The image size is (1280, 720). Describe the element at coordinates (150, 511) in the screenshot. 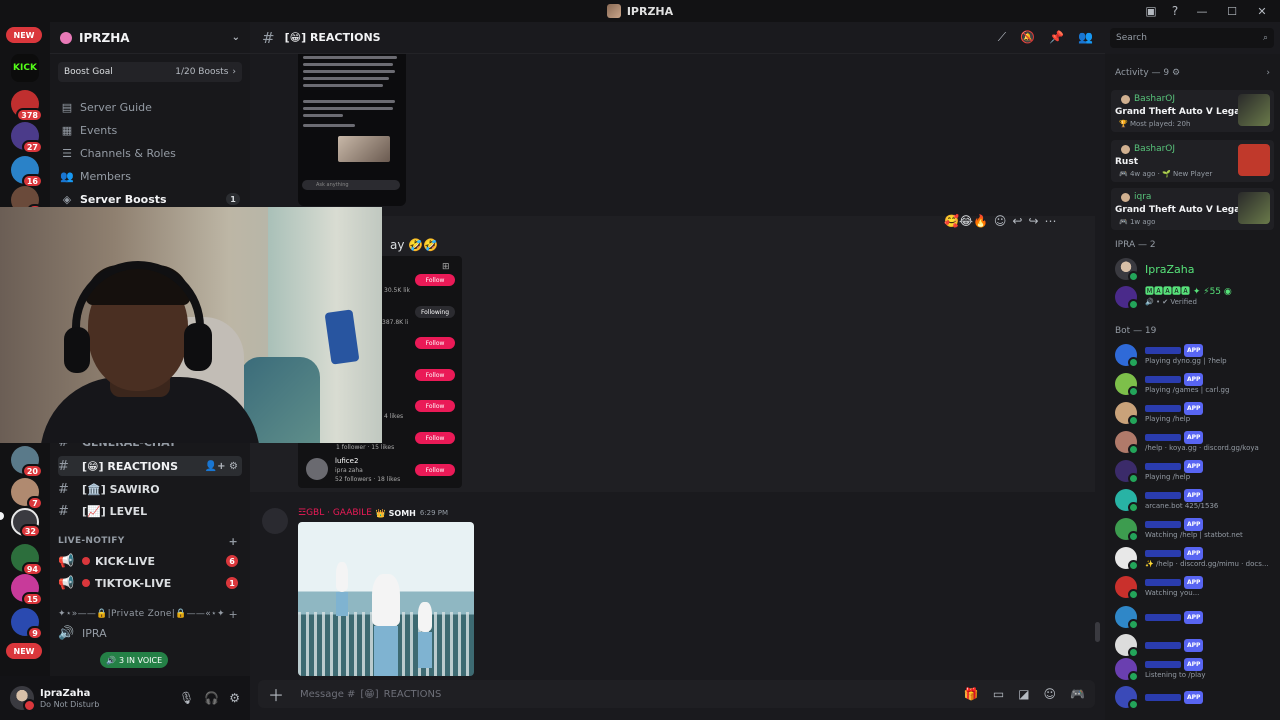

I see `channel-level: # [📈] LEVEL` at that location.